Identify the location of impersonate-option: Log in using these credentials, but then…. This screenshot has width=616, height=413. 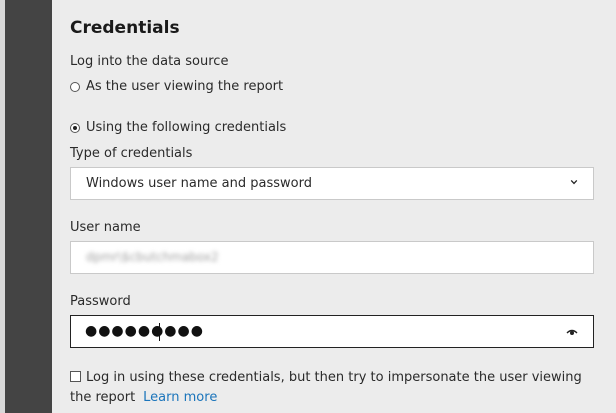
(330, 388).